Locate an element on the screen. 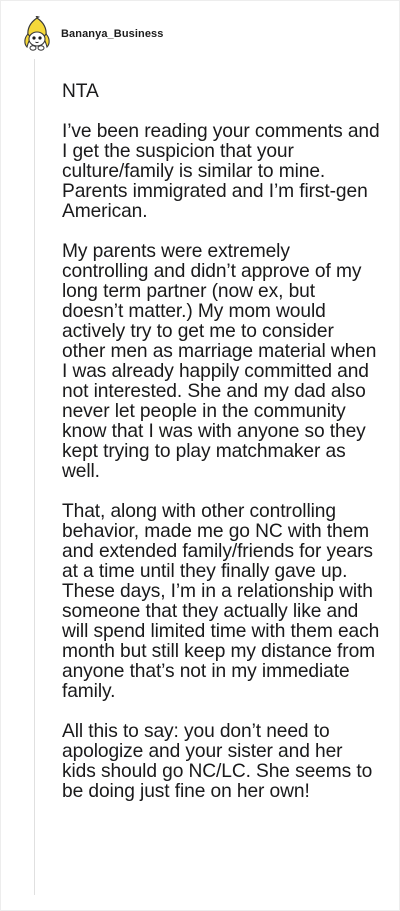  comment-author: Bananya_Business is located at coordinates (112, 34).